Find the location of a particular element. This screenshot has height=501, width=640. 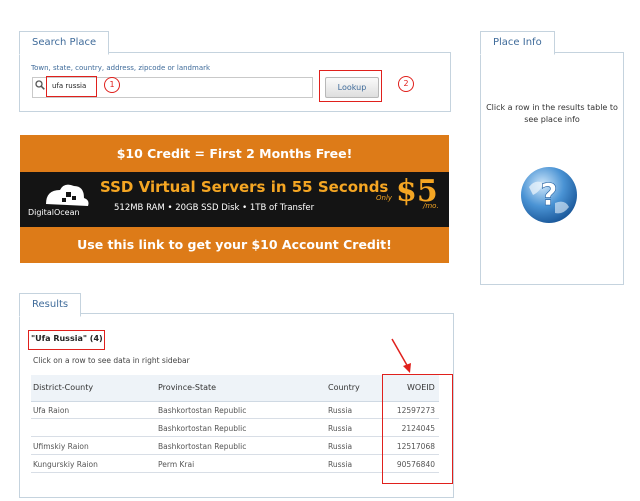

annotation-number-2: 2 is located at coordinates (406, 84).